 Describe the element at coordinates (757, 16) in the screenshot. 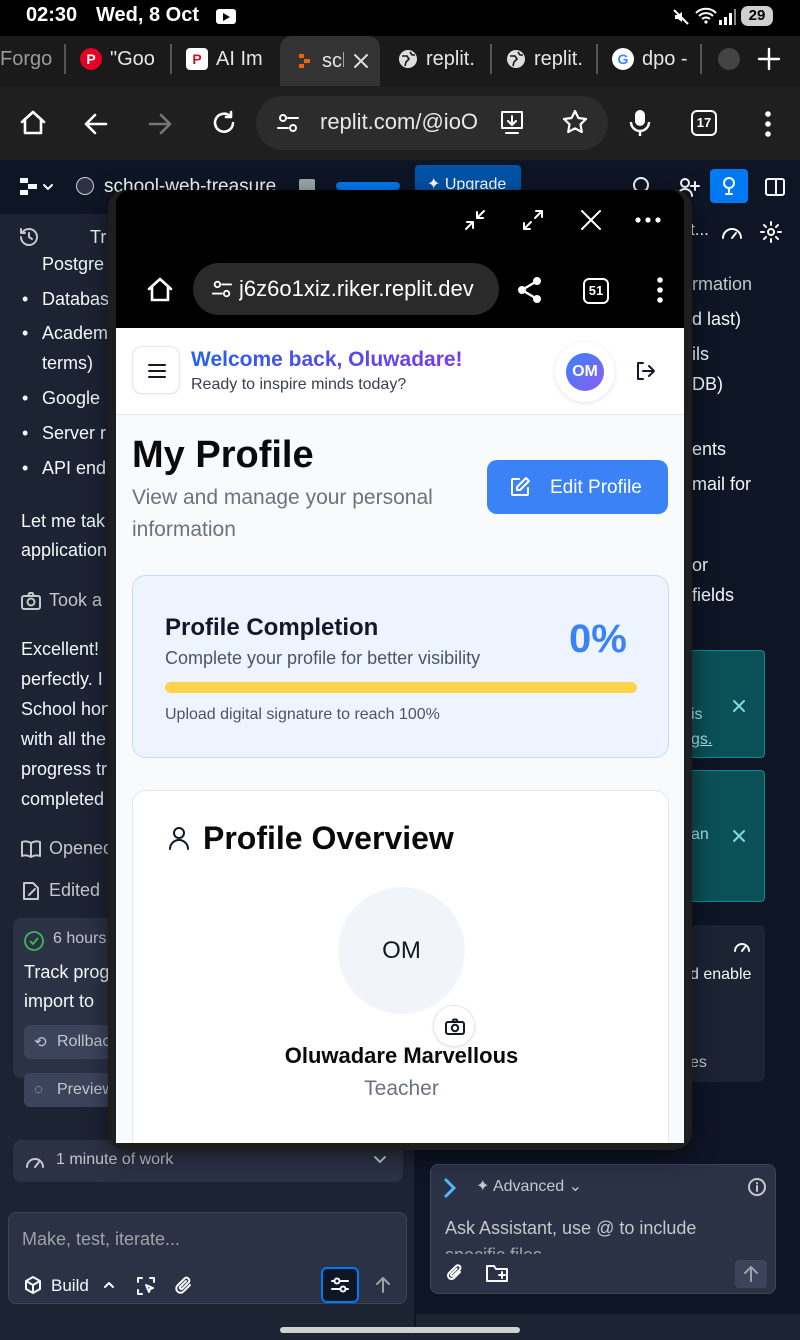

I see `battery-indicator: 29` at that location.